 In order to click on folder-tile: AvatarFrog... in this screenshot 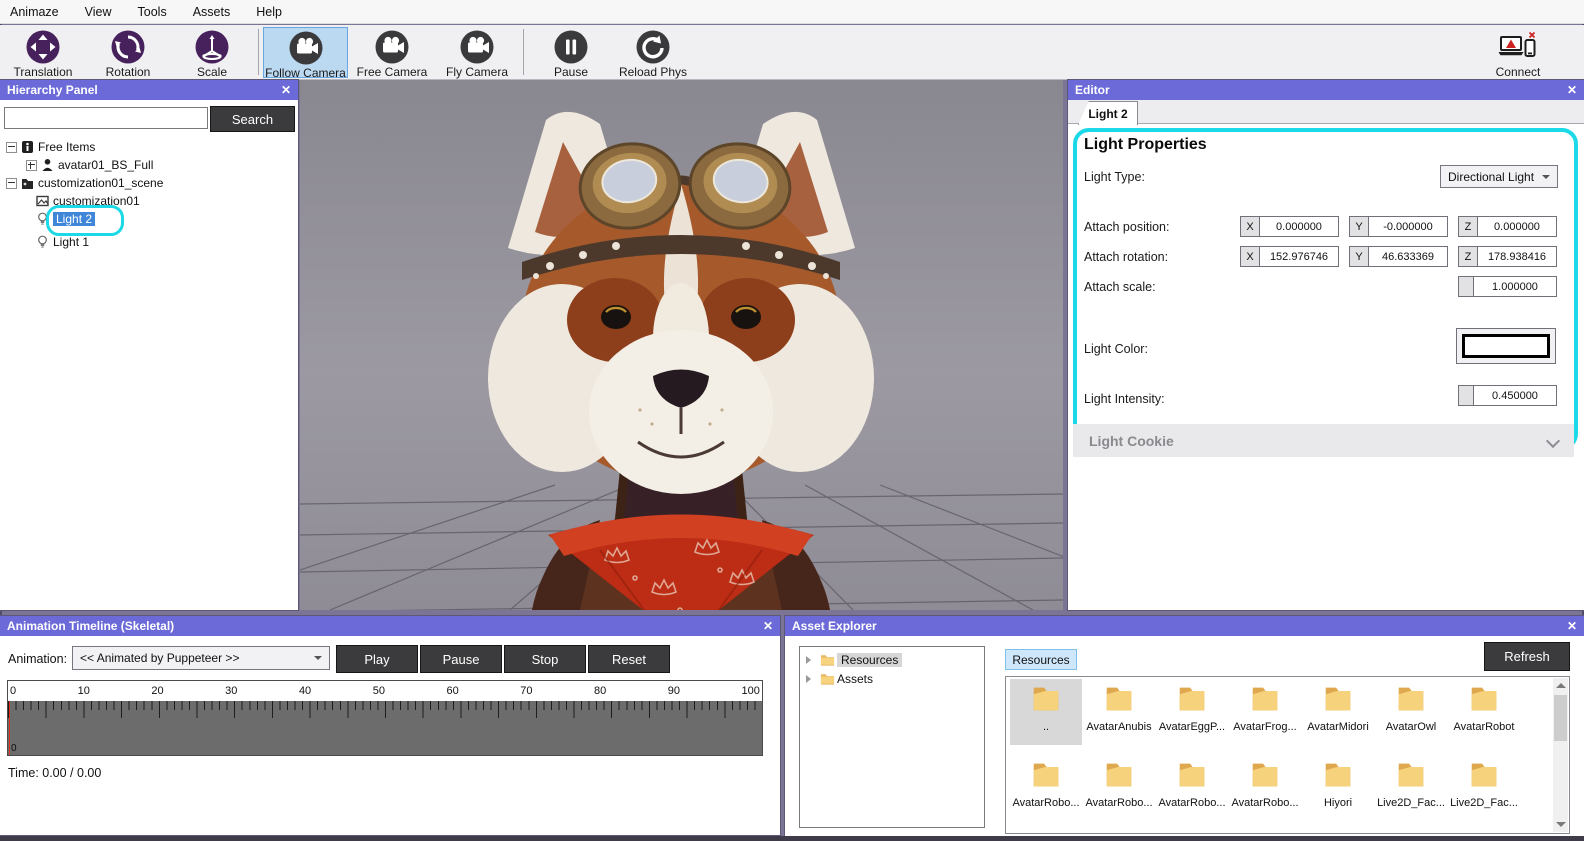, I will do `click(1265, 712)`.